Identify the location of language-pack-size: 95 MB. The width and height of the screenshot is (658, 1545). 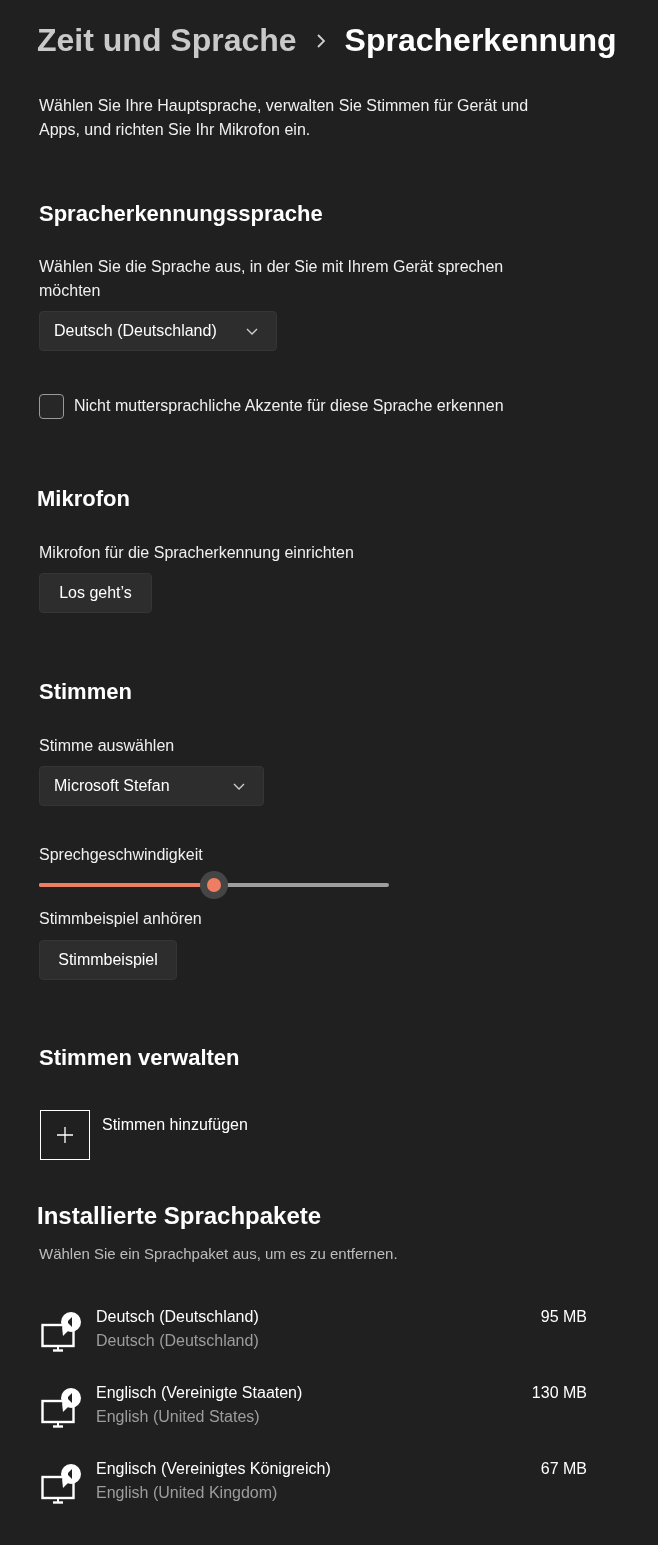
(563, 1317).